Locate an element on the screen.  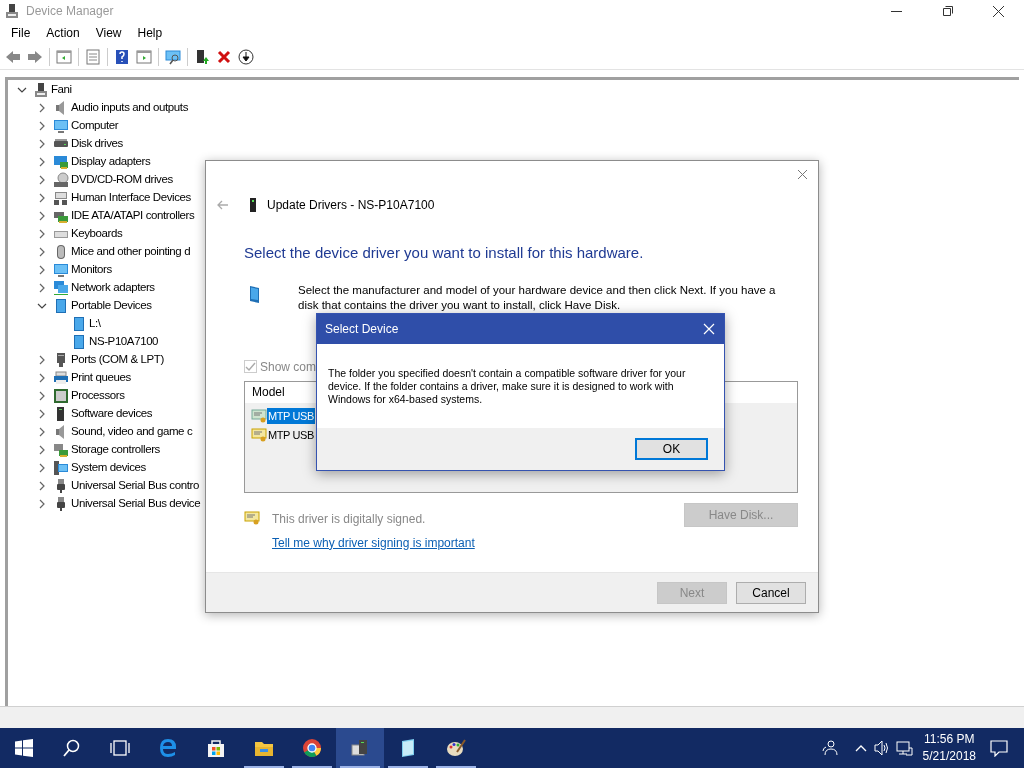
disc-drive-icon is located at coordinates (61, 180).